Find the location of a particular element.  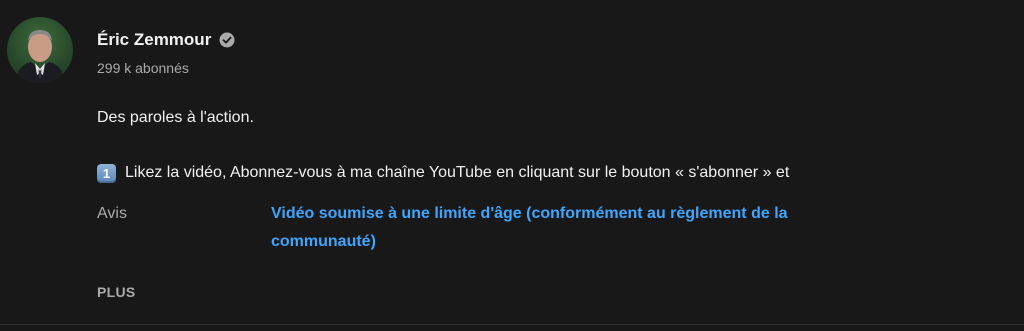

description-line-1: Des paroles à l'action. is located at coordinates (175, 117).